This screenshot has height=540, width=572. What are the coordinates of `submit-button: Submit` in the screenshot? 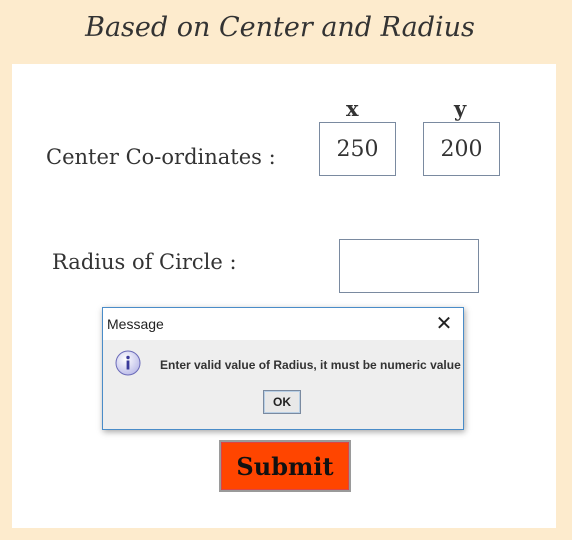 It's located at (285, 466).